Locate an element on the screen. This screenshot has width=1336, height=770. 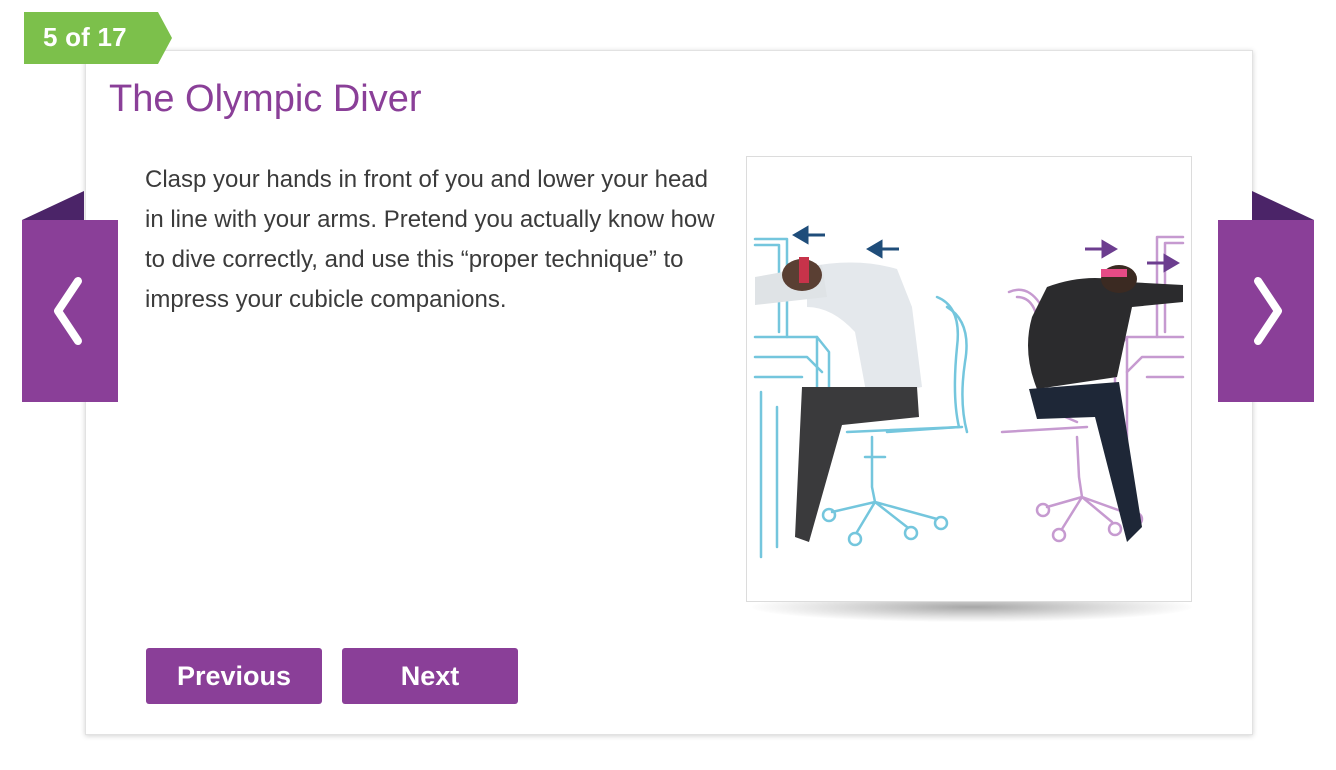
next-slide-arrow is located at coordinates (1266, 296).